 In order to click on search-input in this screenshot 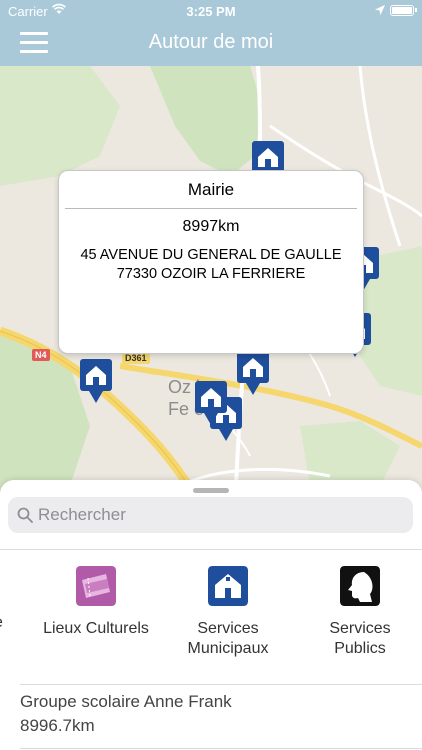, I will do `click(218, 515)`.